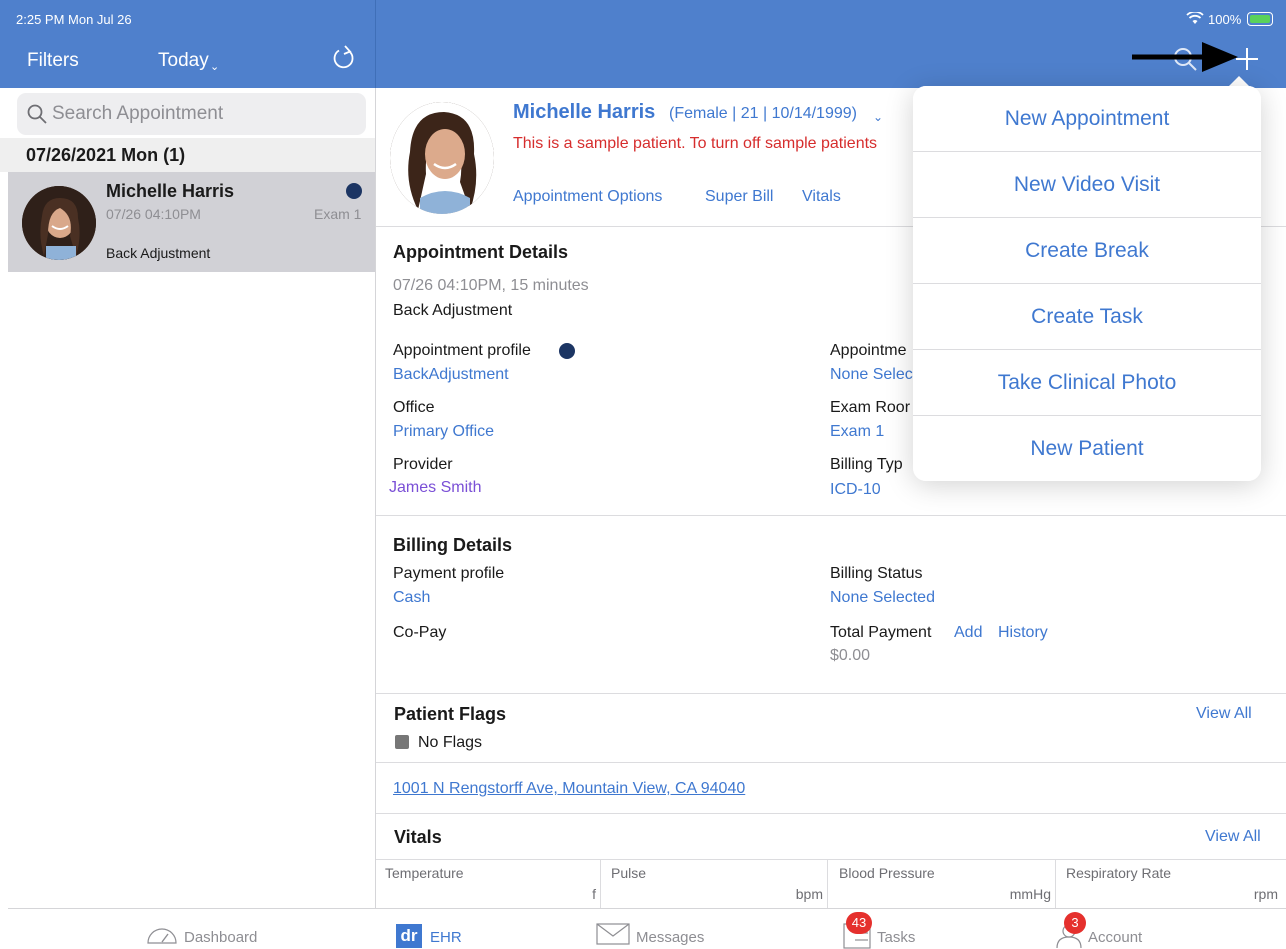 The height and width of the screenshot is (949, 1286). I want to click on status-time: 2:25 PM Mon Jul 26, so click(74, 19).